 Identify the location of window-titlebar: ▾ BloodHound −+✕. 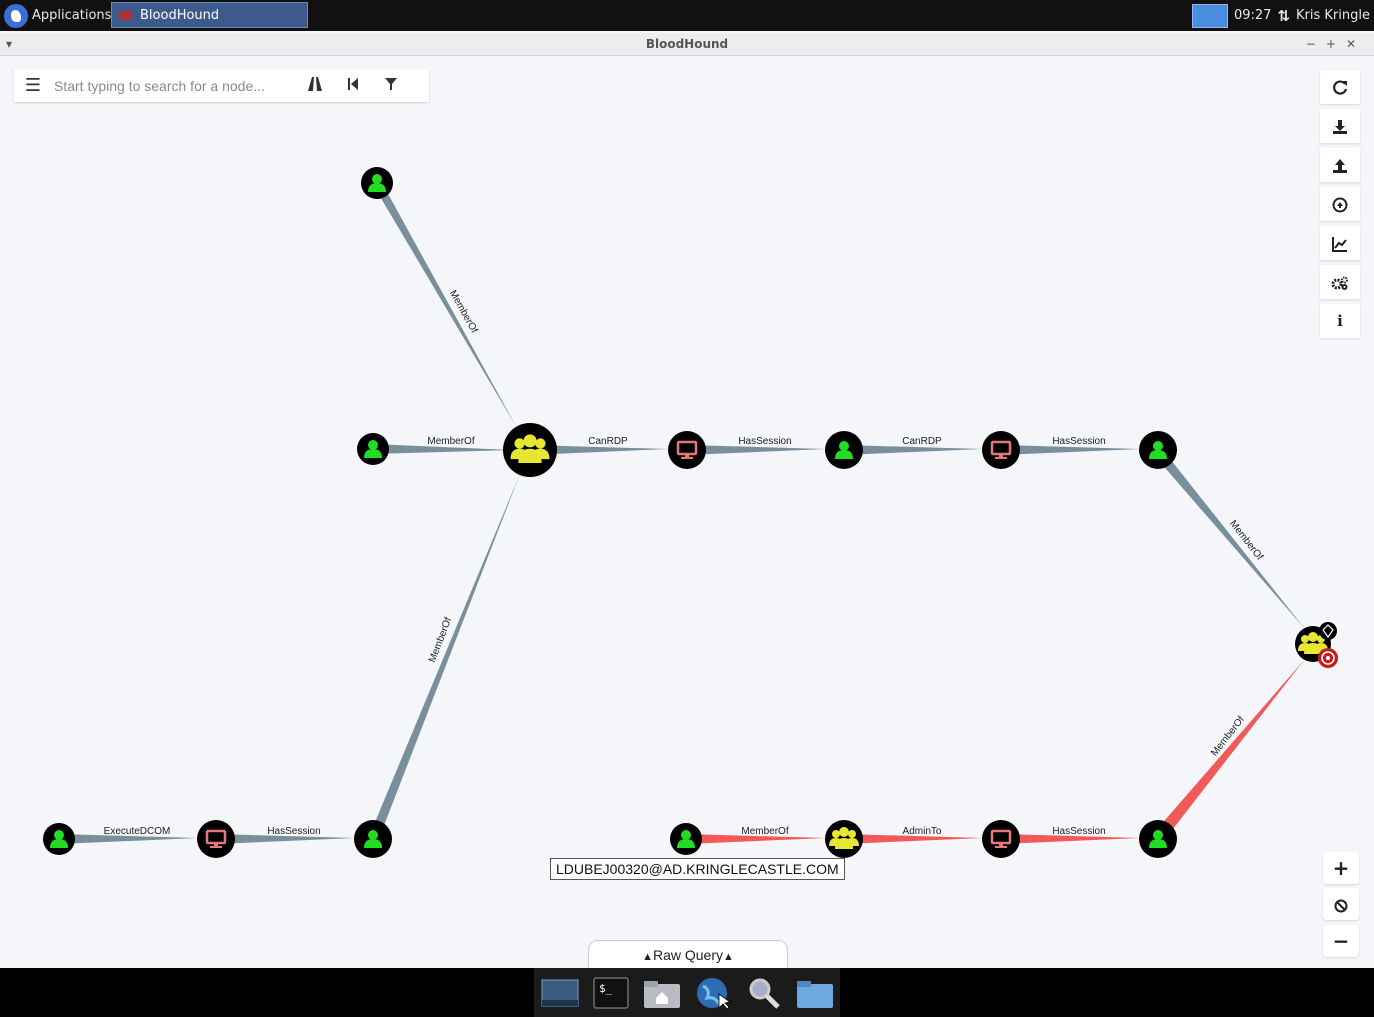
(687, 44).